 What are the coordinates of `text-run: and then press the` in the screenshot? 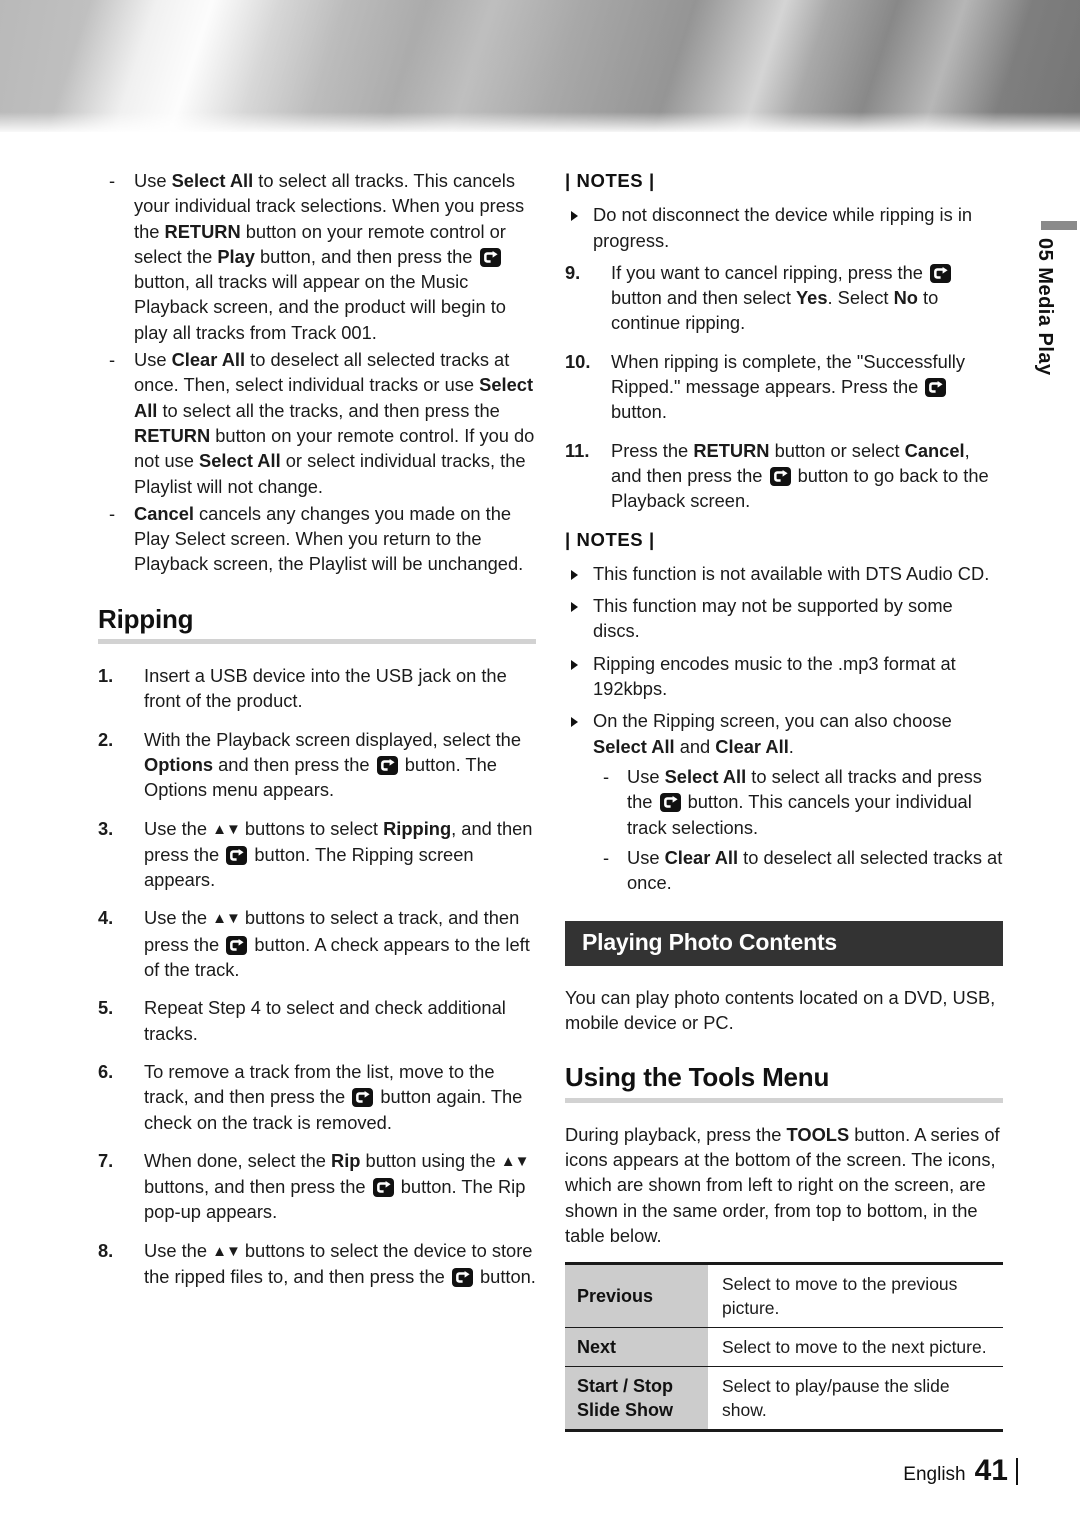 It's located at (294, 764).